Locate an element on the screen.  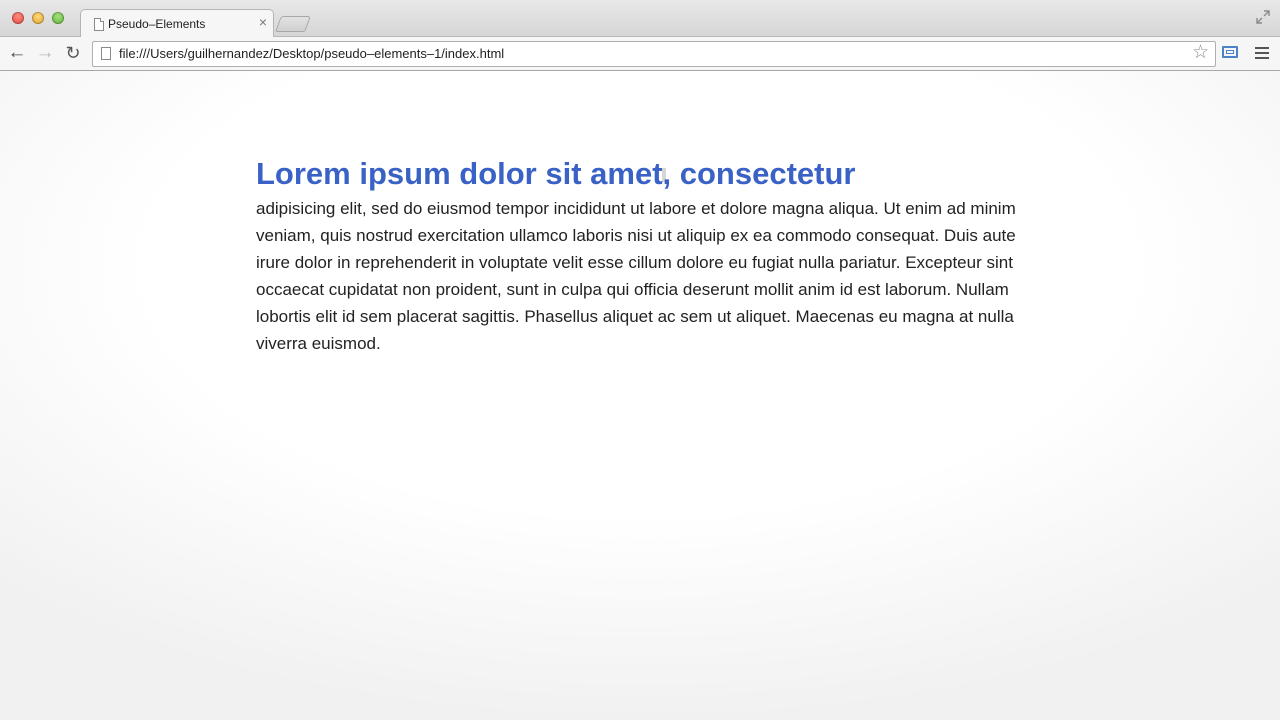
reload-icon: ↻ is located at coordinates (73, 53).